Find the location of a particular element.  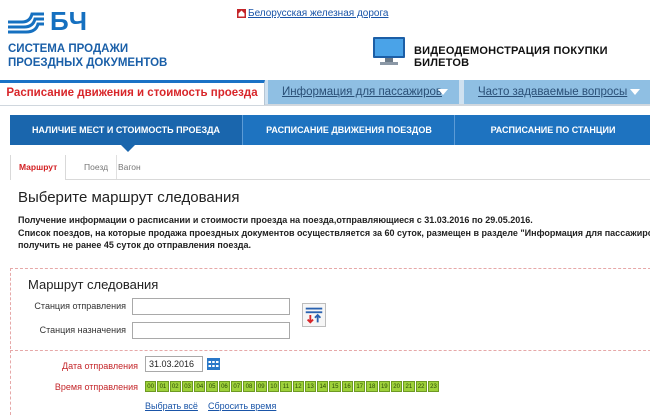

hour-cell: 01 is located at coordinates (163, 386).